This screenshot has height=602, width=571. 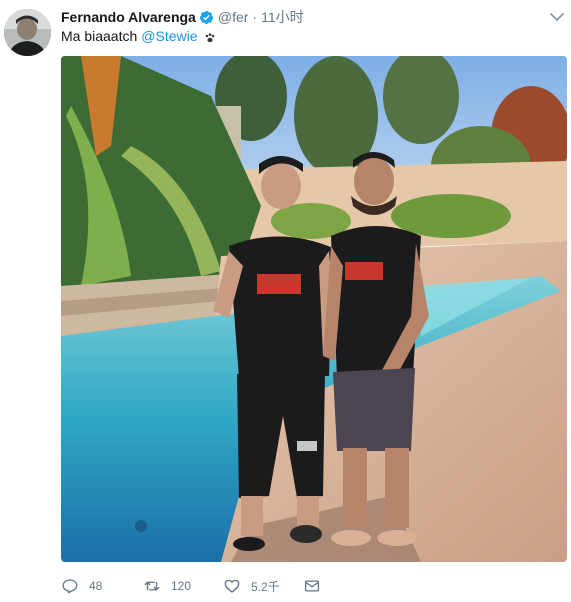 I want to click on retweet-button: 120, so click(x=183, y=586).